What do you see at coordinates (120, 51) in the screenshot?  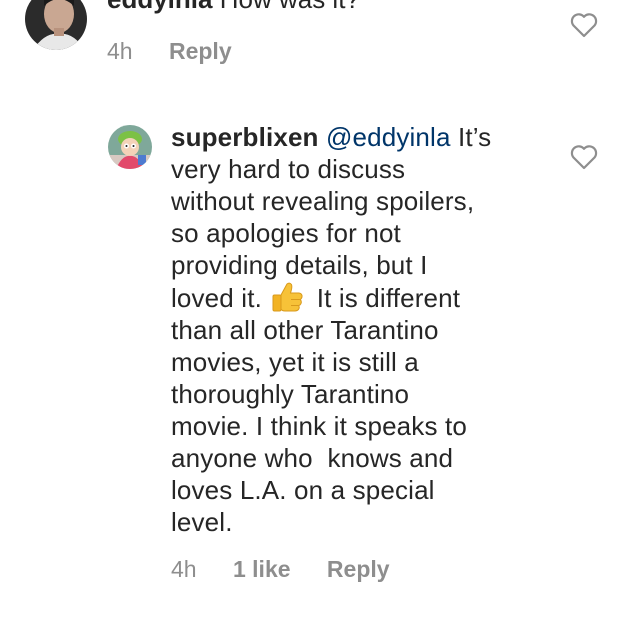 I see `parent-timestamp: 4h` at bounding box center [120, 51].